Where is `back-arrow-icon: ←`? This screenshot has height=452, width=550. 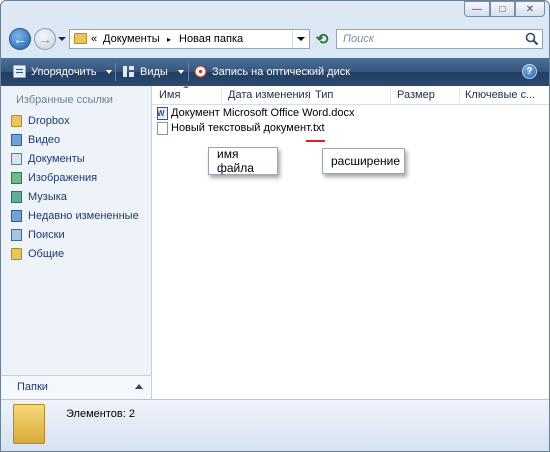
back-arrow-icon: ← is located at coordinates (20, 39).